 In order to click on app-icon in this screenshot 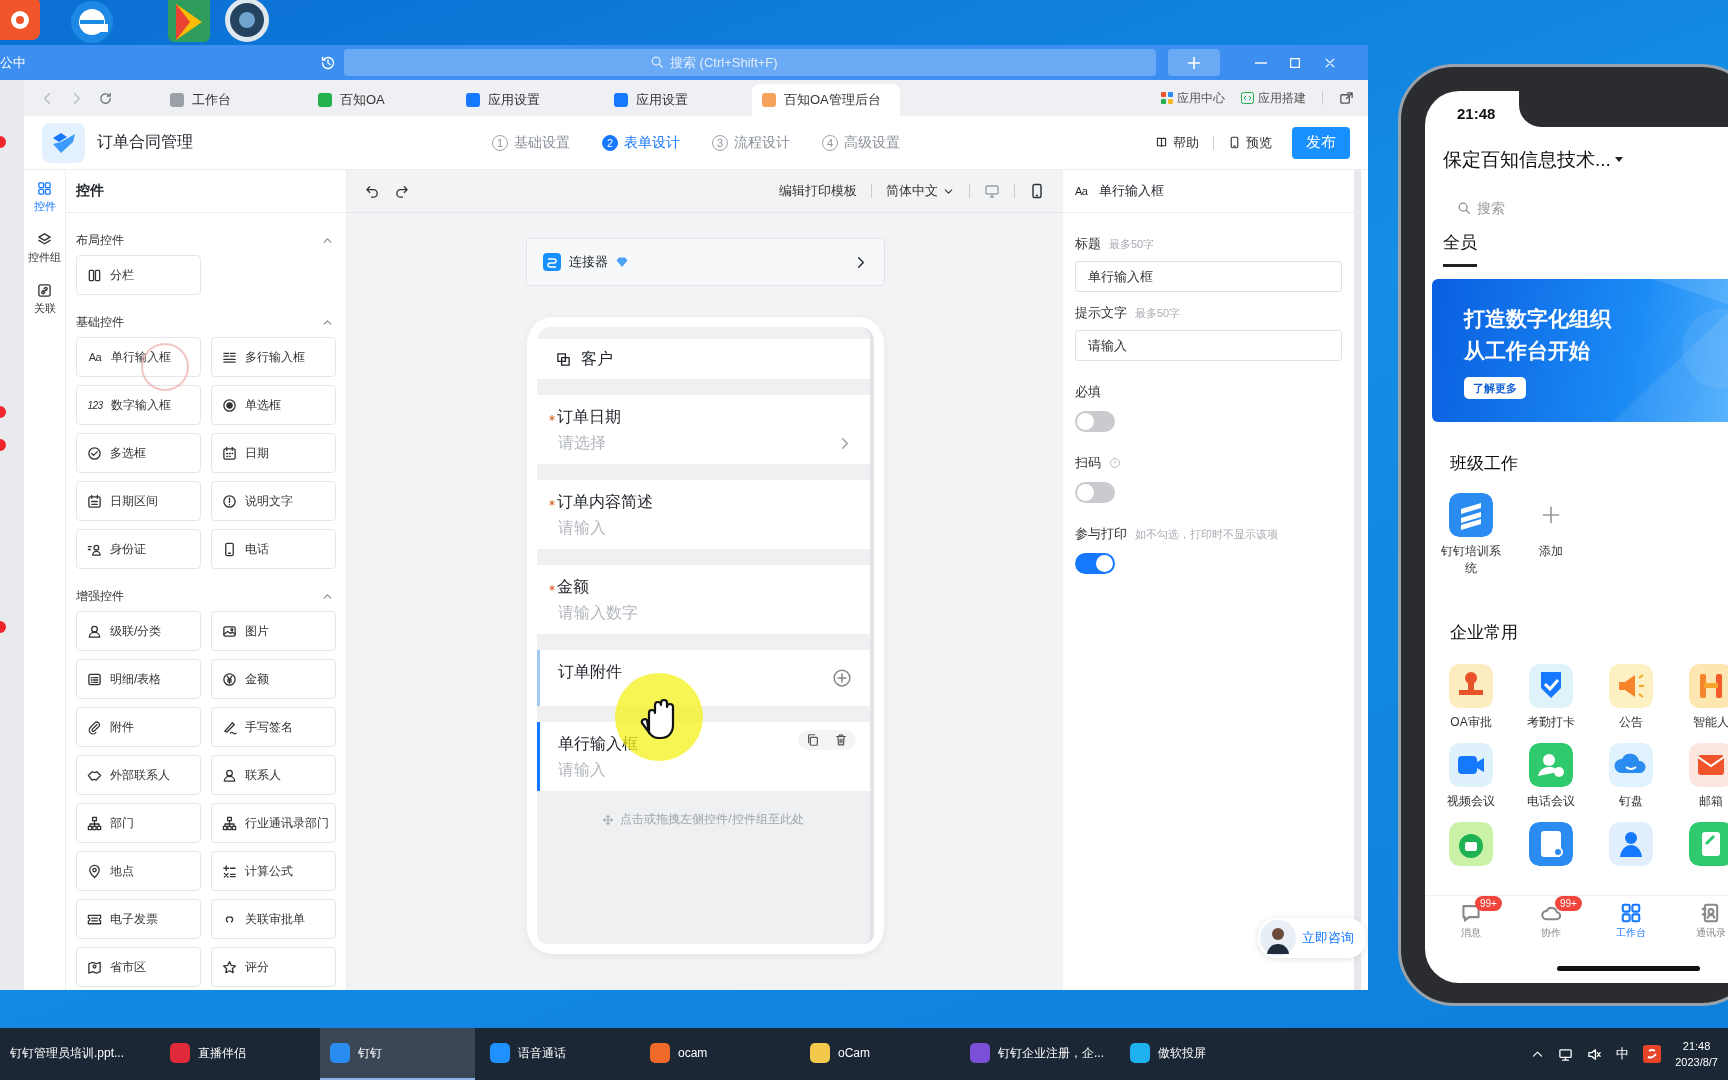, I will do `click(247, 22)`.